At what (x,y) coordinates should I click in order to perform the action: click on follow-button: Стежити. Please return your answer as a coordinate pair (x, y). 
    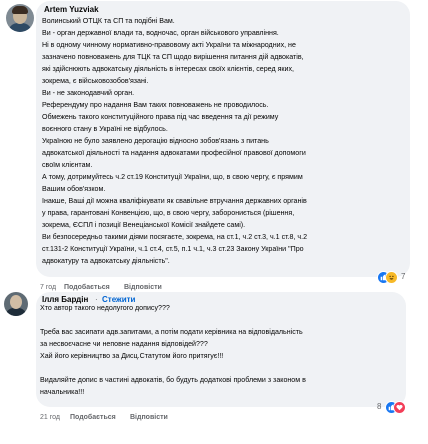
    Looking at the image, I should click on (118, 299).